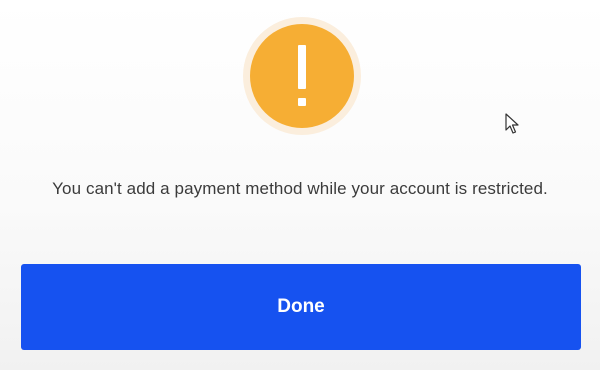  I want to click on mouse-pointer-icon, so click(512, 123).